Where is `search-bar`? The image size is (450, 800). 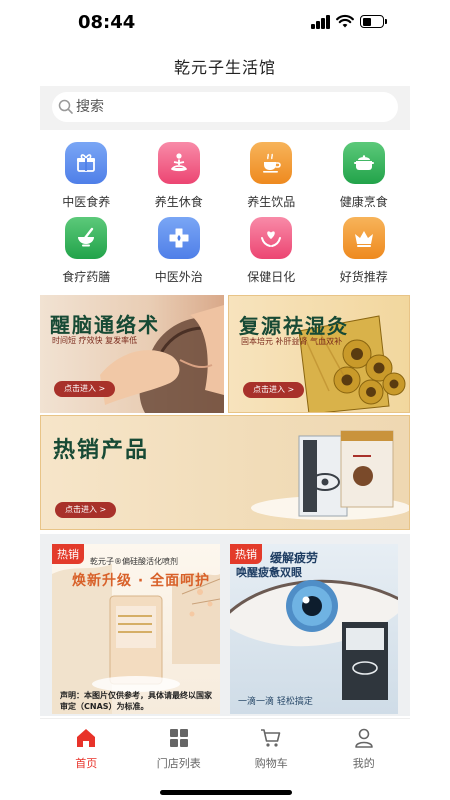
search-bar is located at coordinates (225, 108).